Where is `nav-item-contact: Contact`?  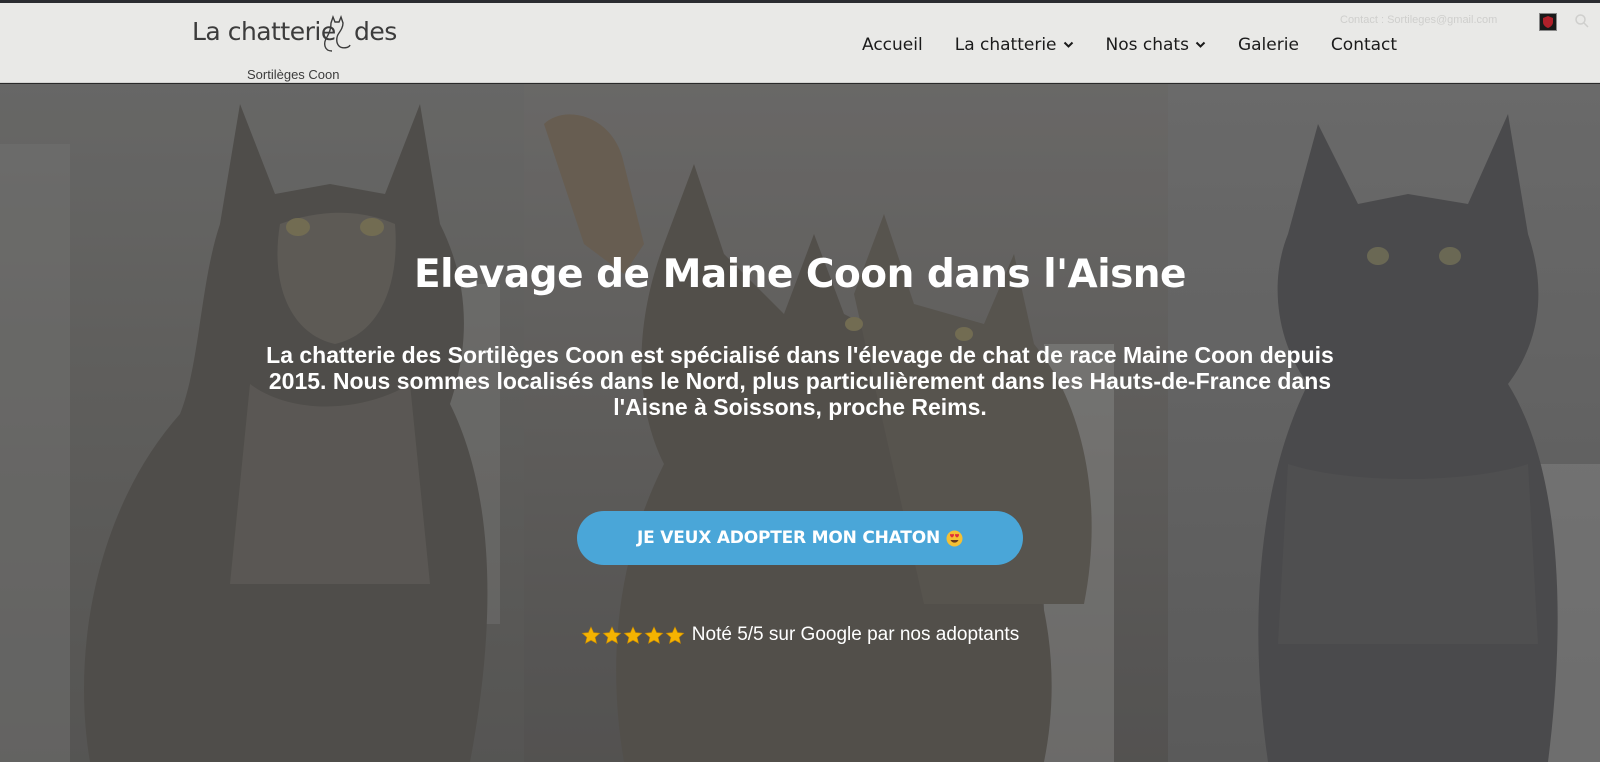
nav-item-contact: Contact is located at coordinates (1364, 45).